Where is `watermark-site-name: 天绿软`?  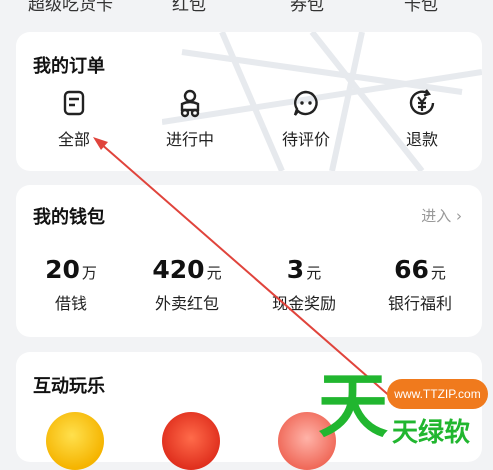
watermark-site-name: 天绿软 is located at coordinates (431, 433).